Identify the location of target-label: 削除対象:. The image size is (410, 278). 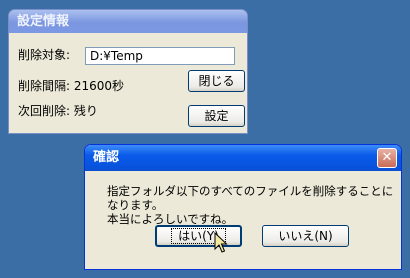
(44, 55).